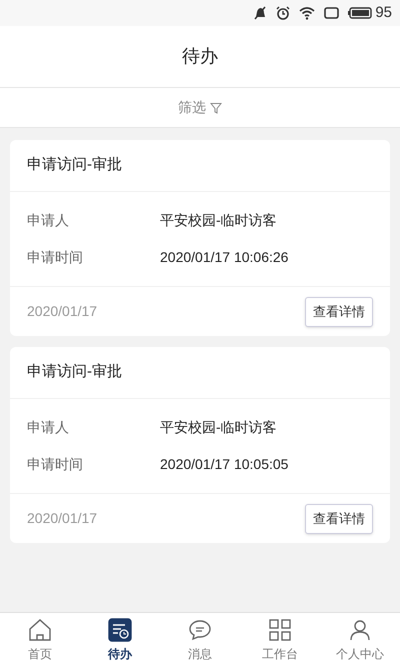 This screenshot has width=400, height=667. I want to click on person-icon, so click(360, 630).